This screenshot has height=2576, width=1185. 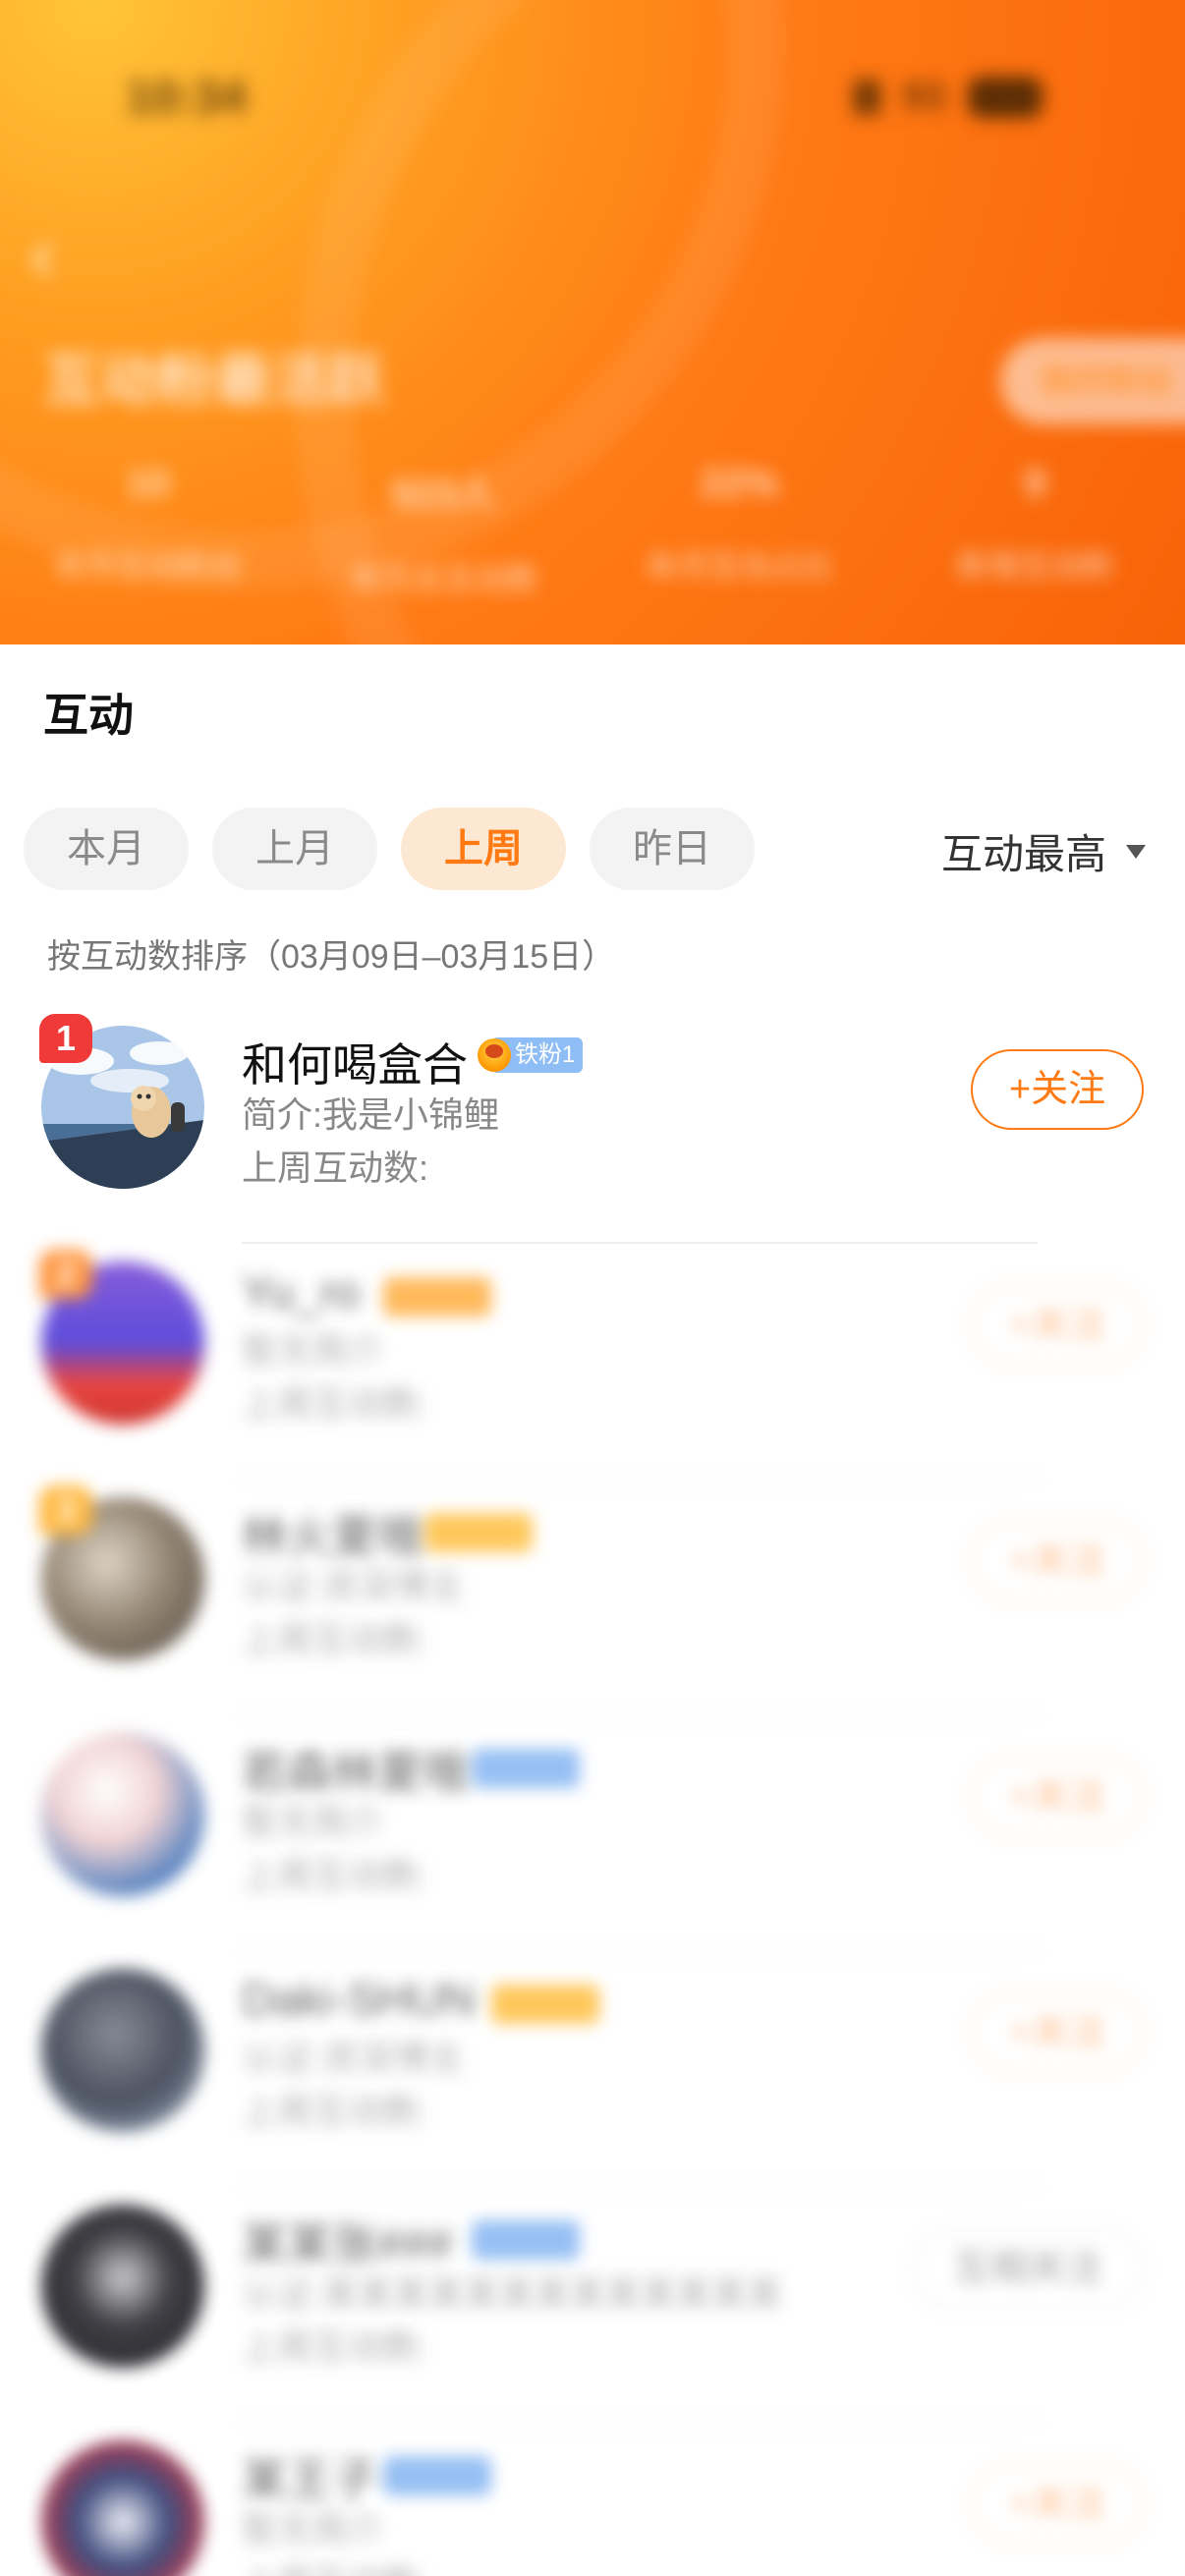 I want to click on fan-name: 和何喝盒合, so click(x=355, y=1062).